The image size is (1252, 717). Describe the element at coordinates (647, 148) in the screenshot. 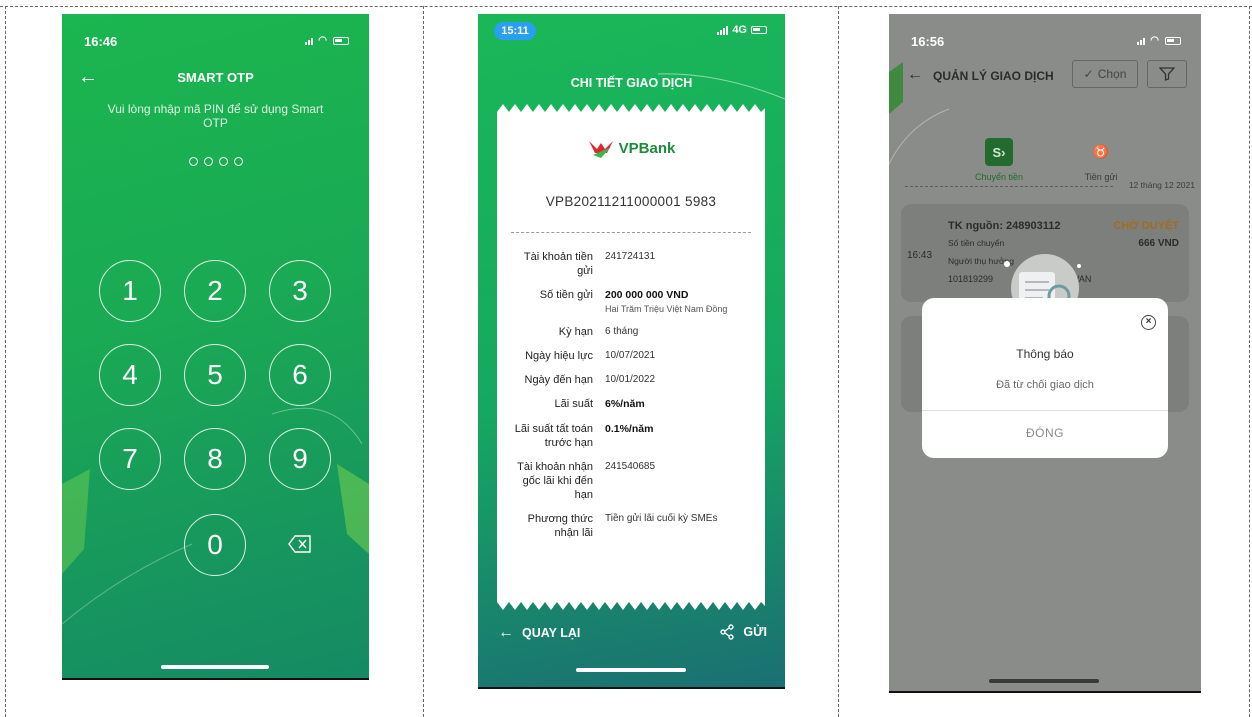

I see `bank-logo-text: VPBank` at that location.